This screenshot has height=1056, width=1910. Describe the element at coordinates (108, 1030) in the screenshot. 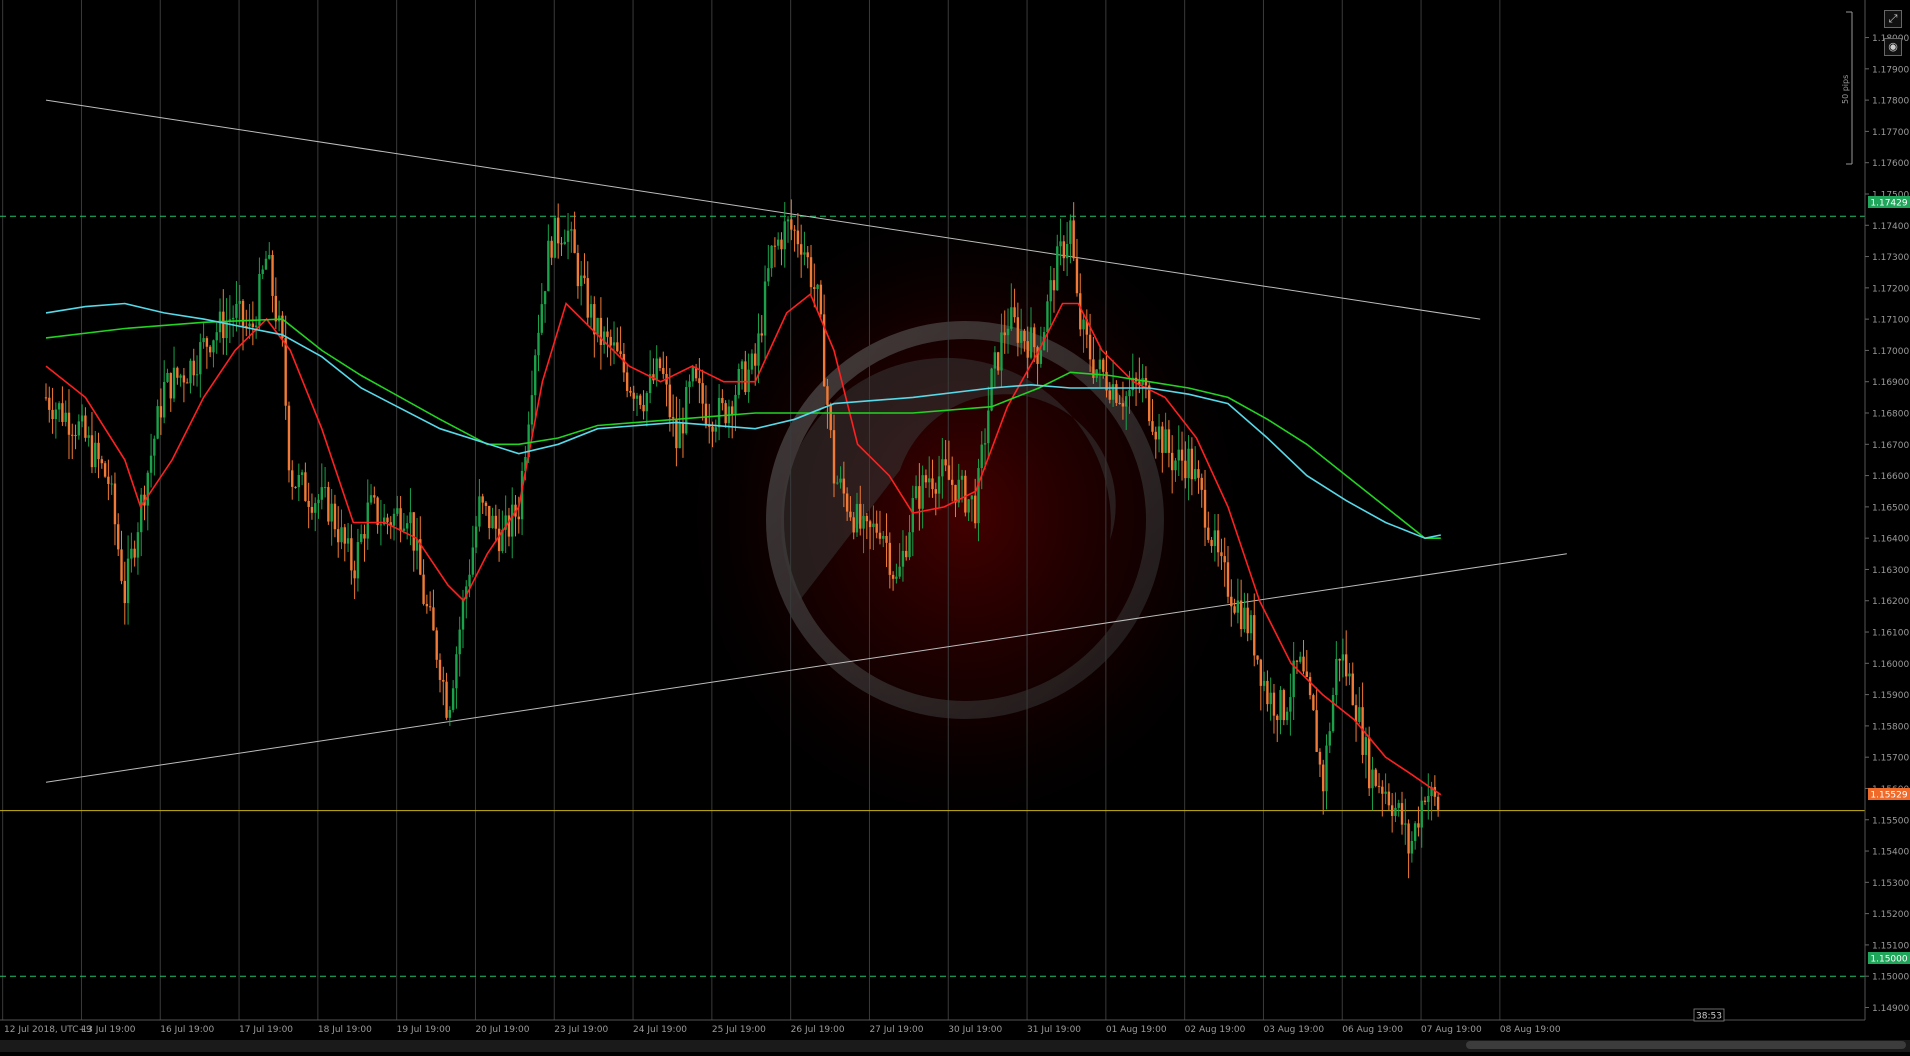

I see `time-tick-label: 13 Jul 19:00` at that location.